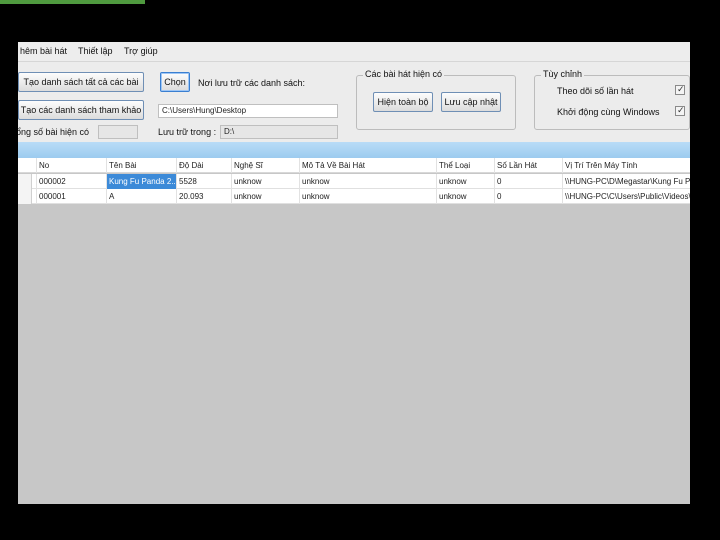  What do you see at coordinates (626, 165) in the screenshot?
I see `column-header: Vị Trí Trên Máy Tính` at bounding box center [626, 165].